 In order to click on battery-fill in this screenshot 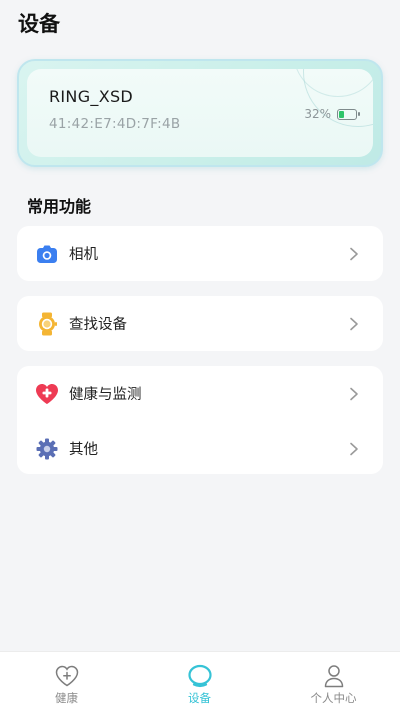, I will do `click(341, 114)`.